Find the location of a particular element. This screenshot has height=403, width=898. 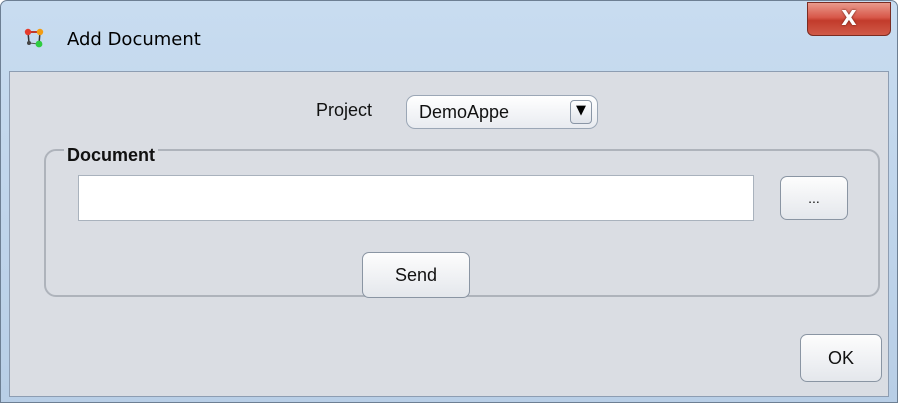

window-title: Add Document is located at coordinates (134, 39).